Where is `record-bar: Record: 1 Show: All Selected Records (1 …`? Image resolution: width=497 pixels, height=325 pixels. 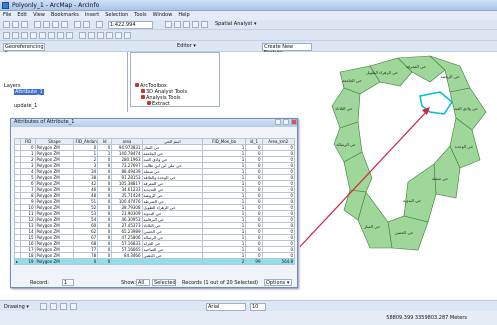
record-bar: Record: 1 Show: All Selected Records (1 … is located at coordinates (154, 282).